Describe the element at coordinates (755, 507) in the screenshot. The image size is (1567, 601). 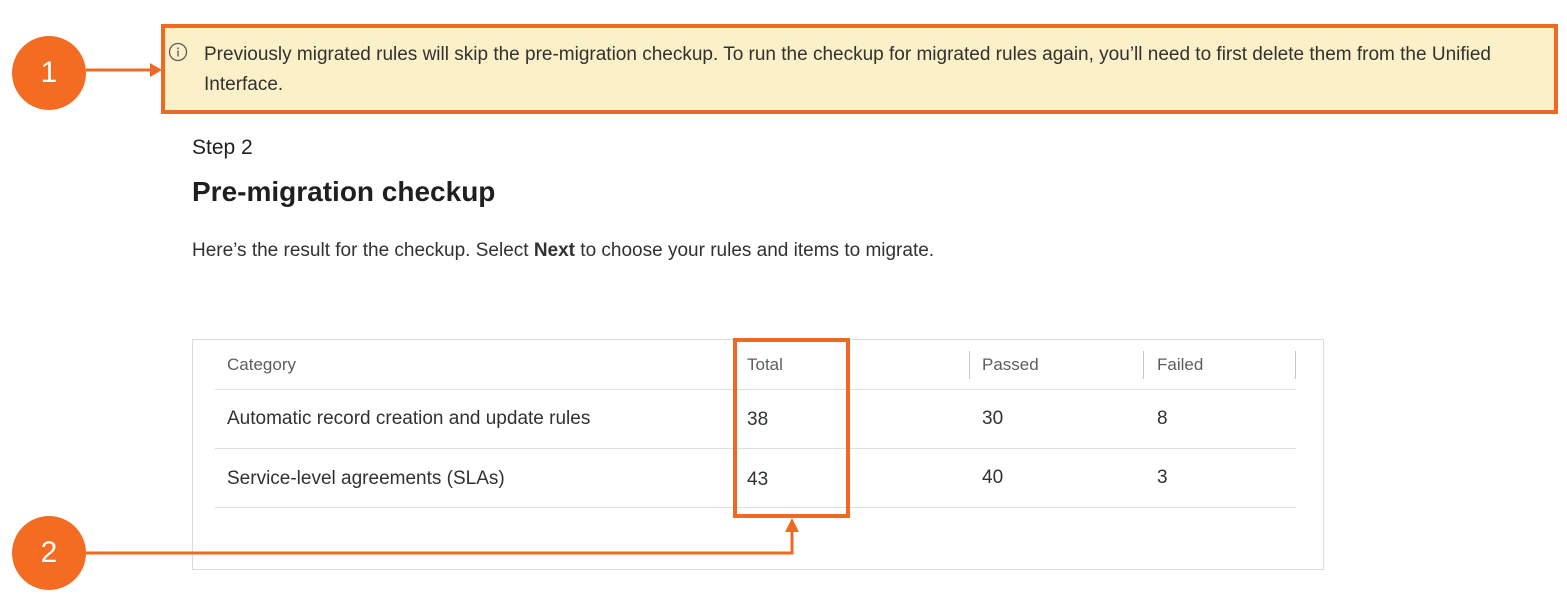
I see `row-divider` at that location.